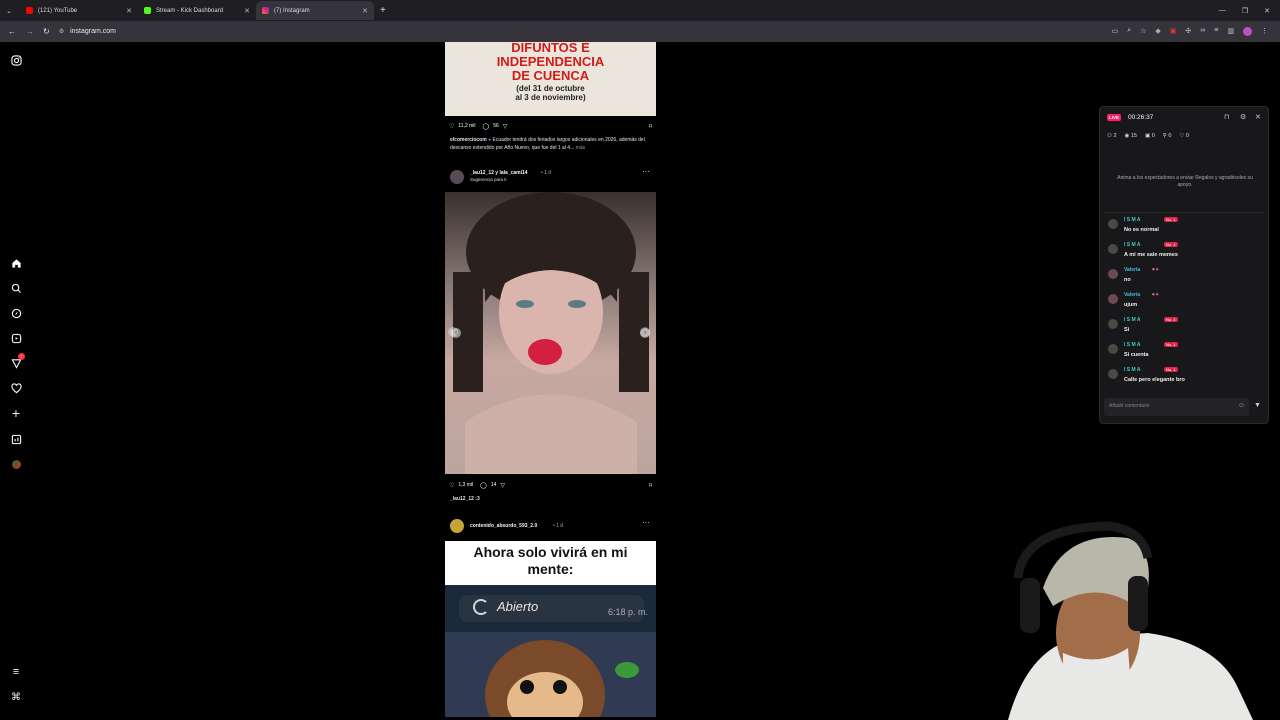 This screenshot has width=1280, height=720. Describe the element at coordinates (499, 173) in the screenshot. I see `post-username: _lau12_12 y lala_cami14` at that location.